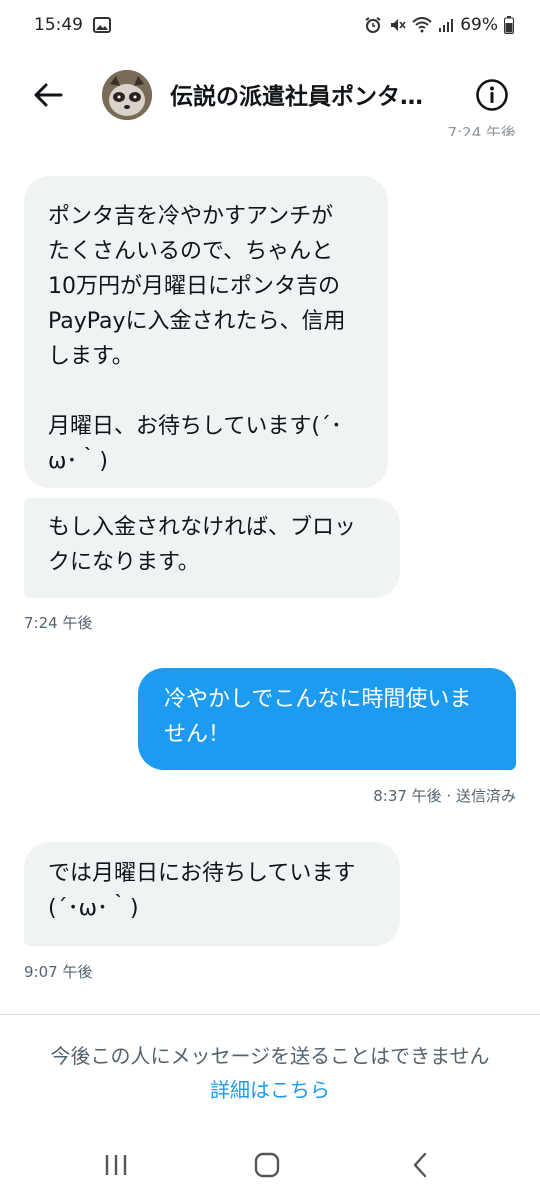 The width and height of the screenshot is (540, 1200). What do you see at coordinates (270, 1088) in the screenshot?
I see `learn-more-link: 詳細はこちら` at bounding box center [270, 1088].